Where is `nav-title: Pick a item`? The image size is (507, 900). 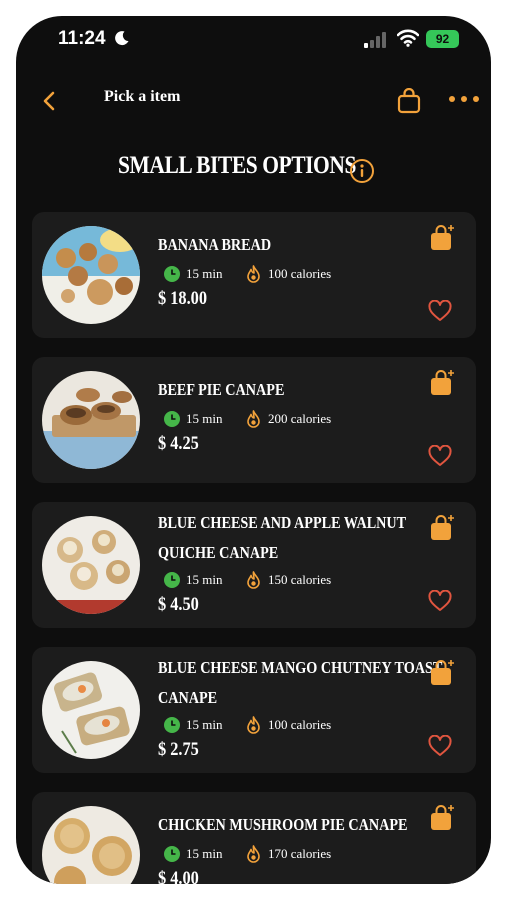
nav-title: Pick a item is located at coordinates (142, 96).